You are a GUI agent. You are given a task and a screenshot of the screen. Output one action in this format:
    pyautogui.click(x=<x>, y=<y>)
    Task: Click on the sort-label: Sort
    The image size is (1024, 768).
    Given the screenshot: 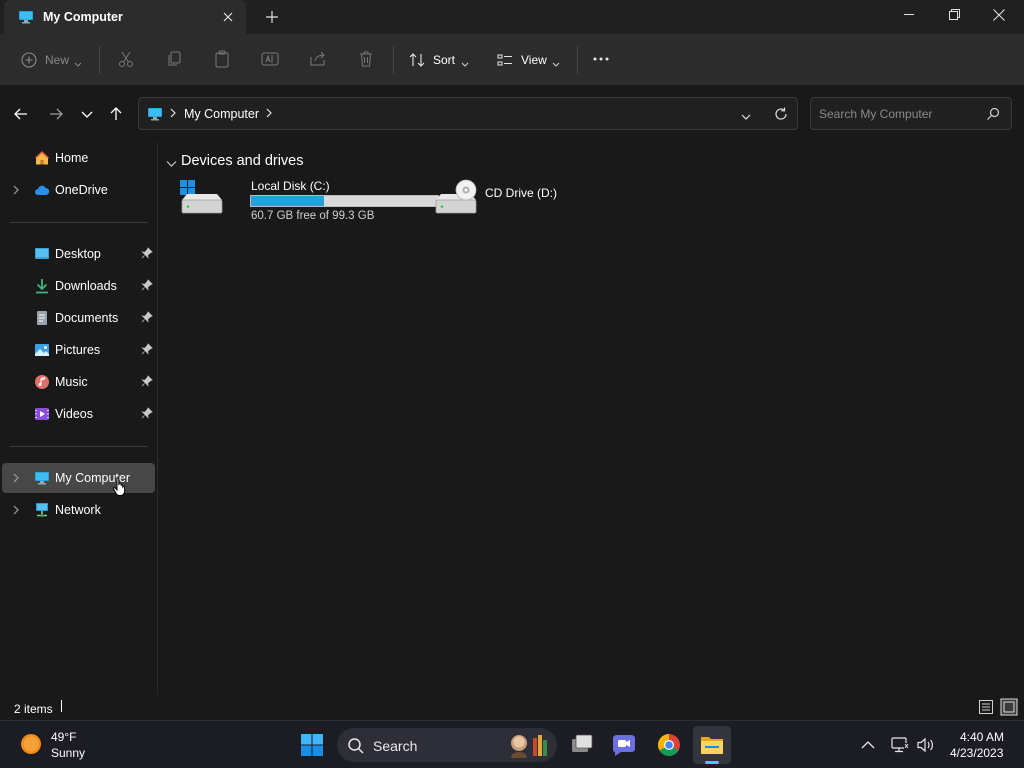 What is the action you would take?
    pyautogui.click(x=444, y=60)
    